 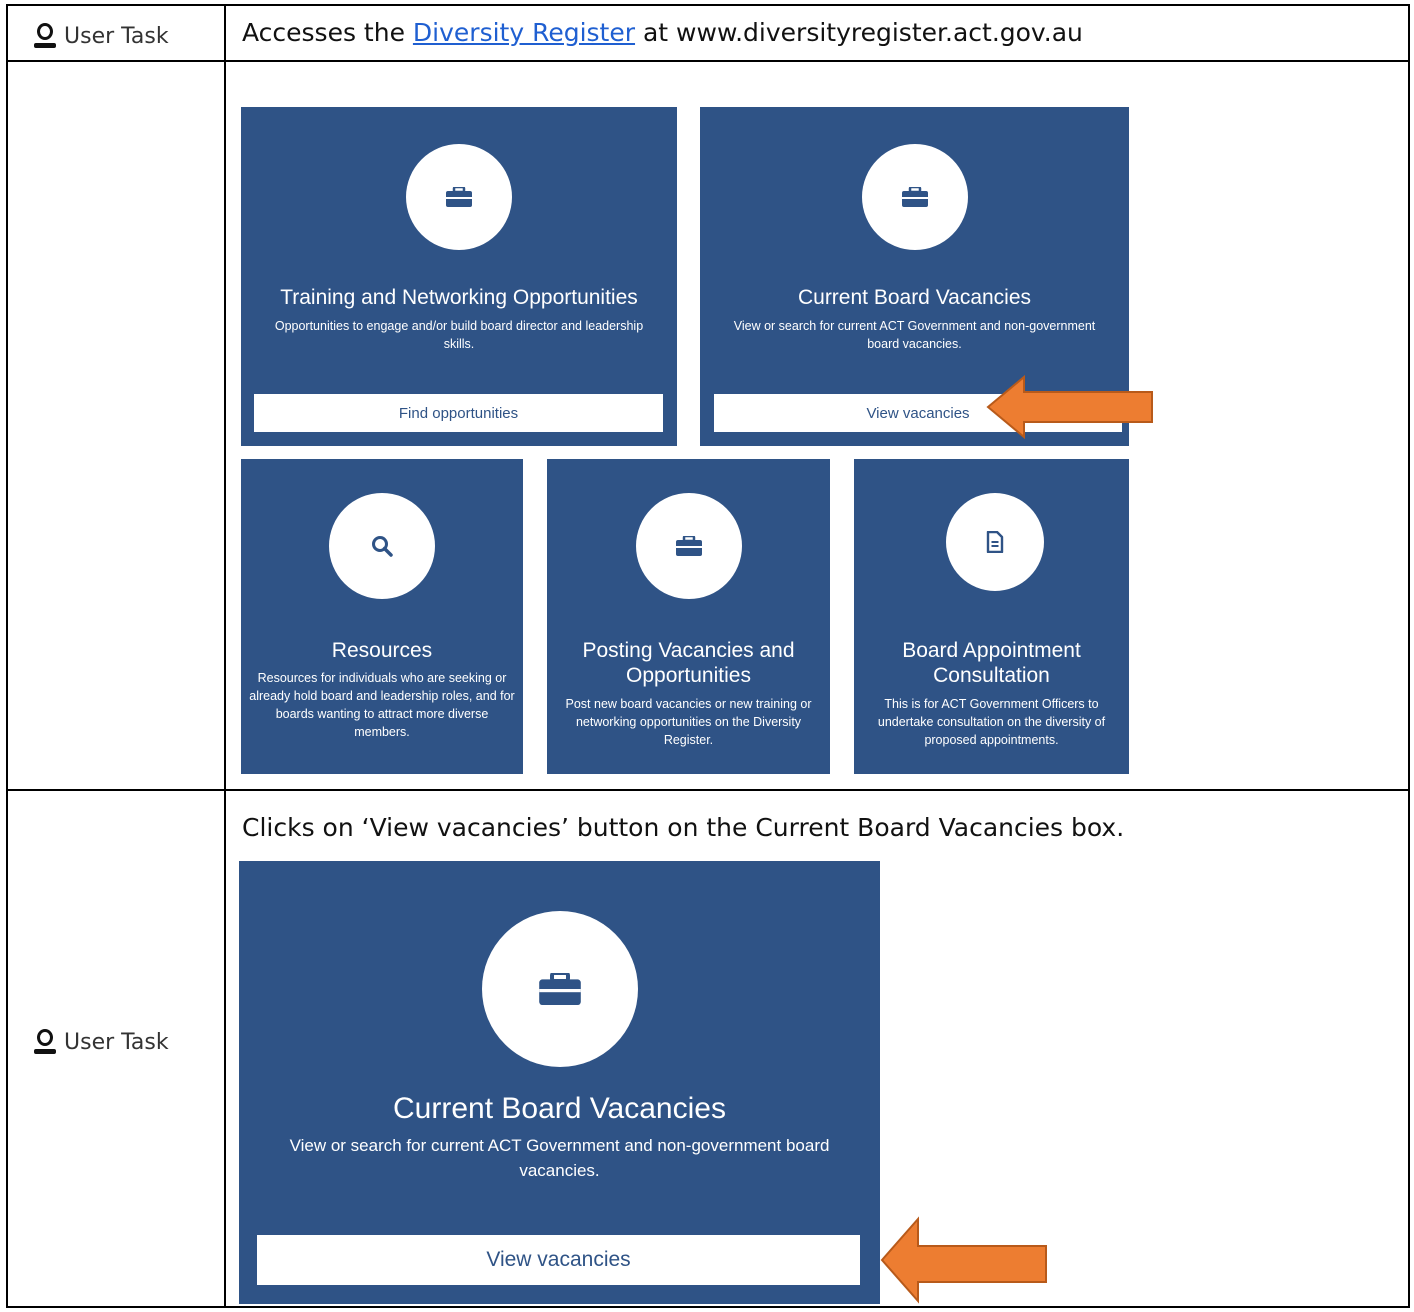 What do you see at coordinates (524, 32) in the screenshot?
I see `diversity-register-link: Diversity Register` at bounding box center [524, 32].